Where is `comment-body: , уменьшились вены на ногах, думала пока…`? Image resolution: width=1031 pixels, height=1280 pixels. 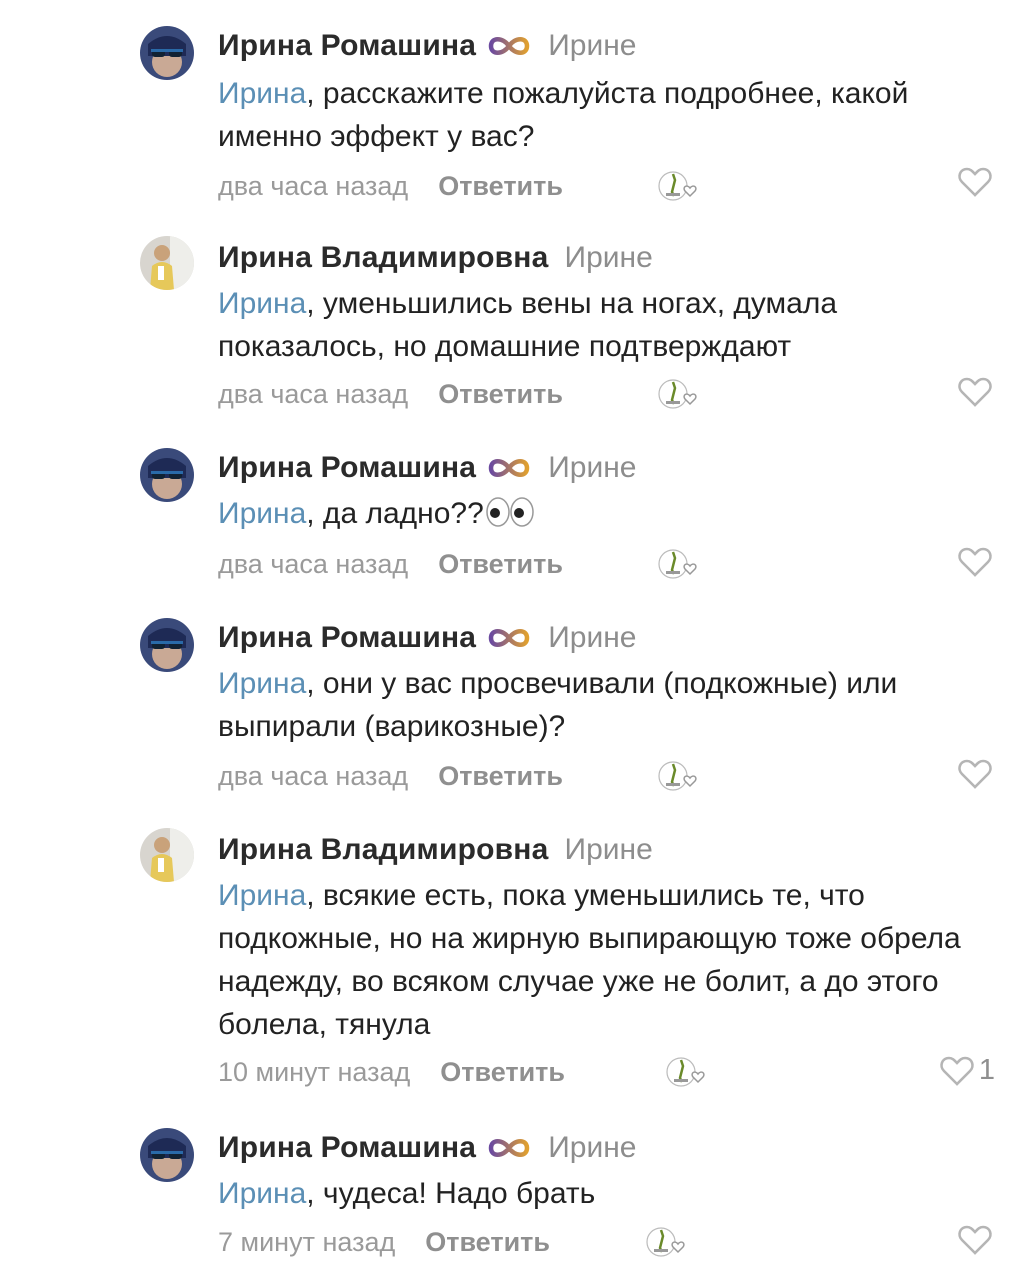 comment-body: , уменьшились вены на ногах, думала пока… is located at coordinates (528, 325).